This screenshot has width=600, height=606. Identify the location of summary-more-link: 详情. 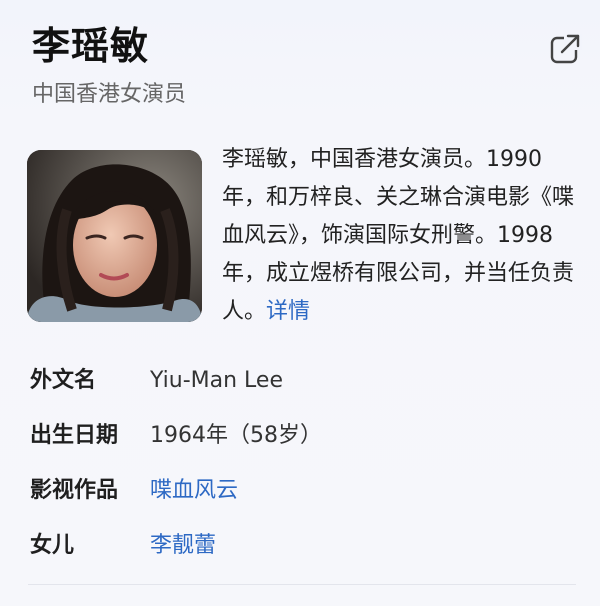
(288, 311).